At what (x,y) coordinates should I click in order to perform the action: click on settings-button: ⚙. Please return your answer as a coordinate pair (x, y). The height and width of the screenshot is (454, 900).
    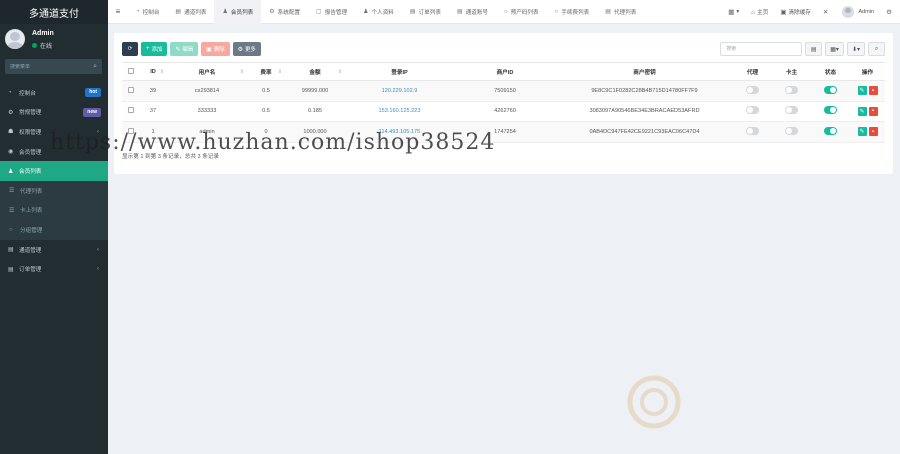
    Looking at the image, I should click on (890, 12).